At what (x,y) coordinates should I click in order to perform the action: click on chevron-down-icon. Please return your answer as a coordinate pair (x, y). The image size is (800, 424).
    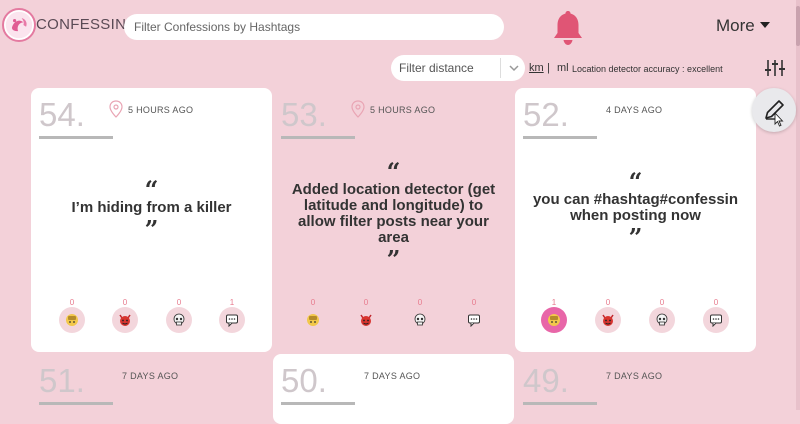
    Looking at the image, I should click on (514, 67).